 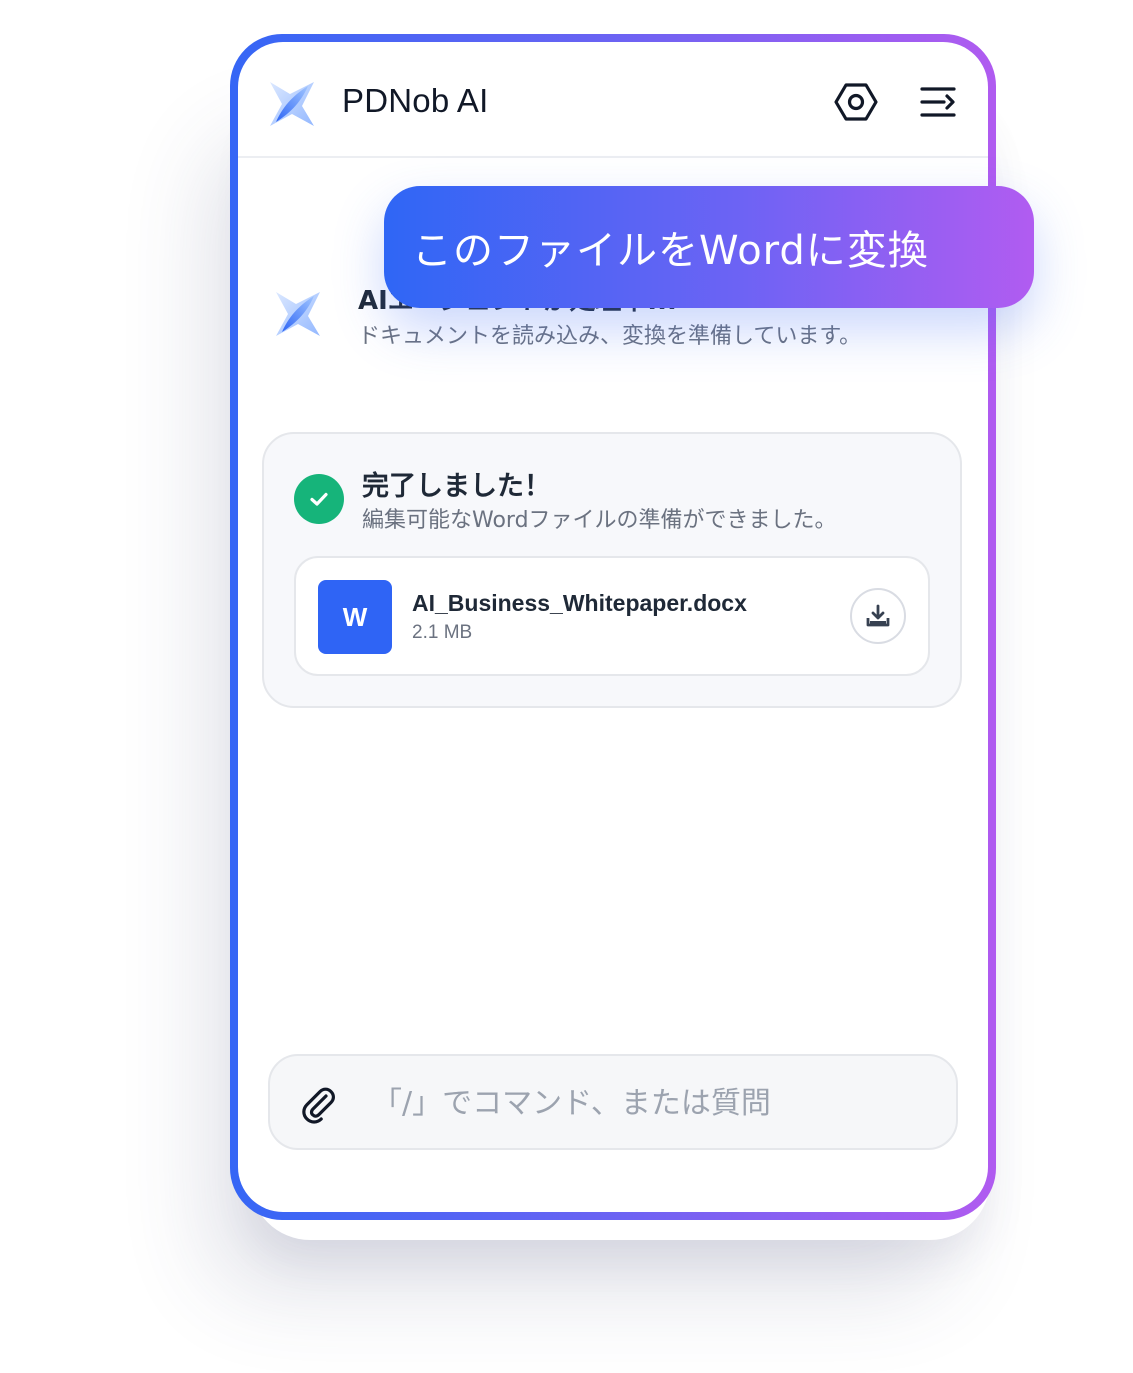 I want to click on menu-button, so click(x=938, y=102).